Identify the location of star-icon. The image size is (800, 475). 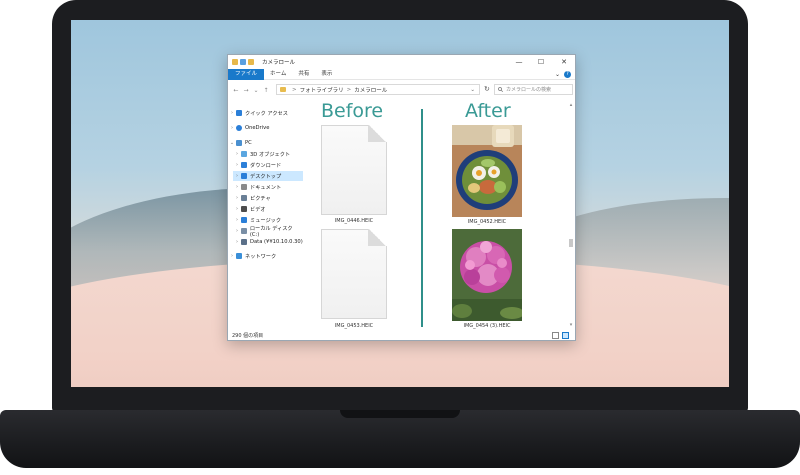
(239, 113).